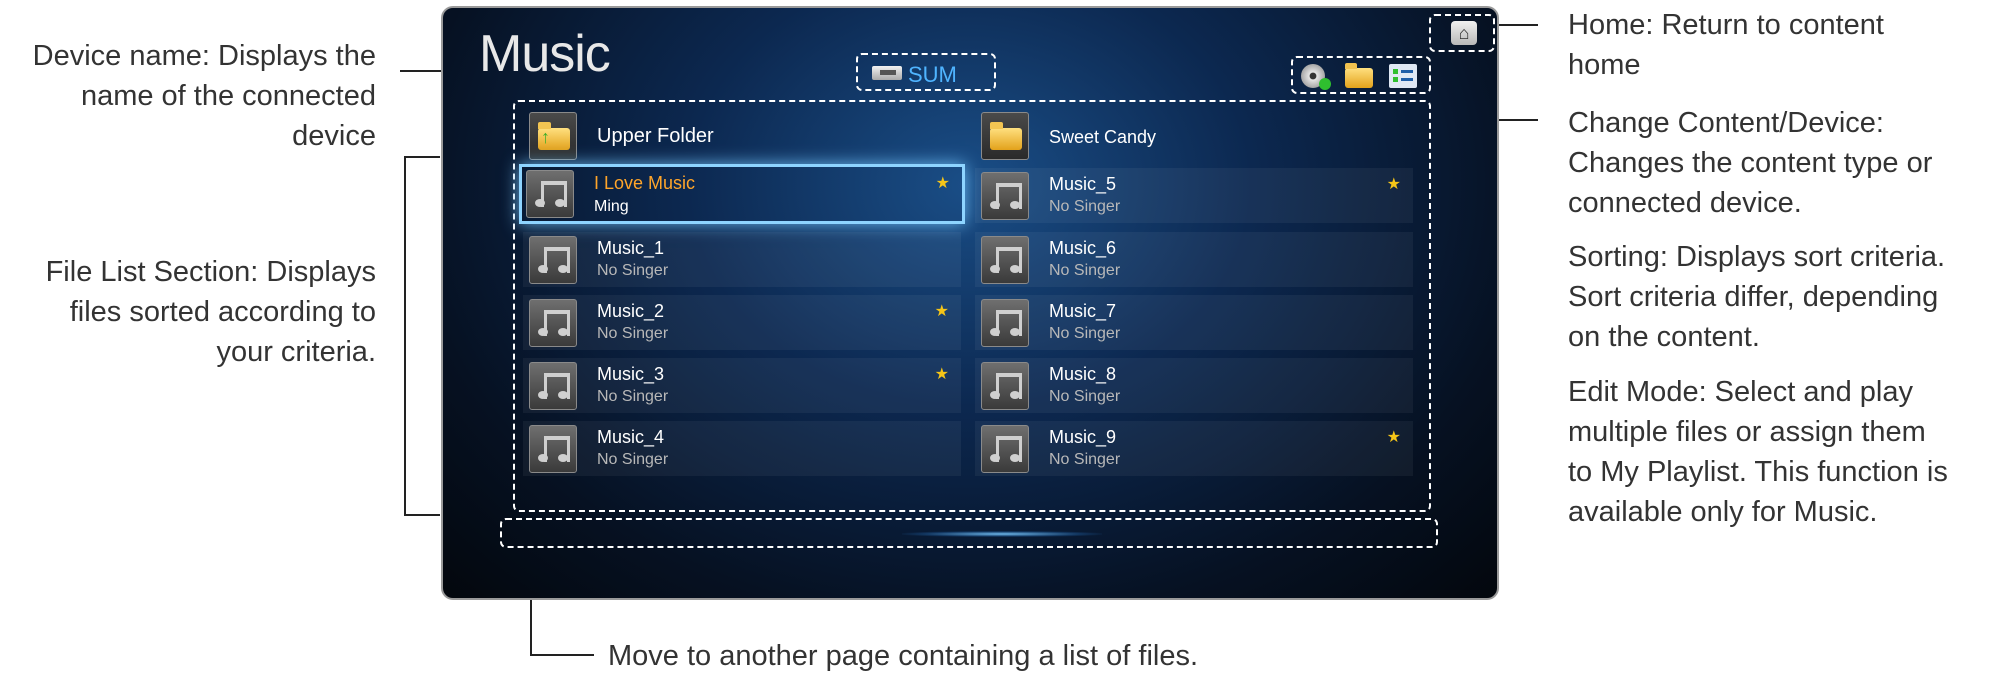  What do you see at coordinates (1083, 248) in the screenshot?
I see `item-title: Music_6` at bounding box center [1083, 248].